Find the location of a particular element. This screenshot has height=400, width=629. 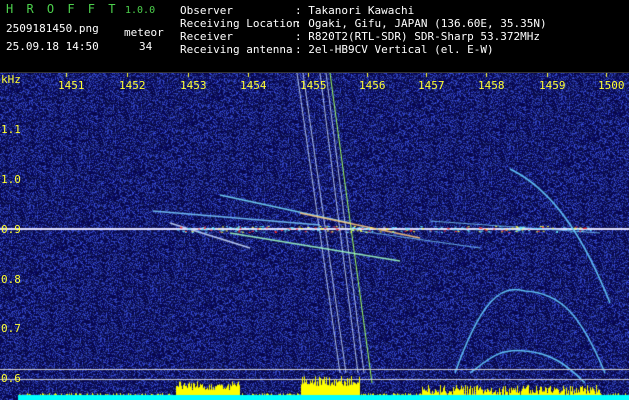

info-label-antenna: Receiving antenna is located at coordinates (236, 49).